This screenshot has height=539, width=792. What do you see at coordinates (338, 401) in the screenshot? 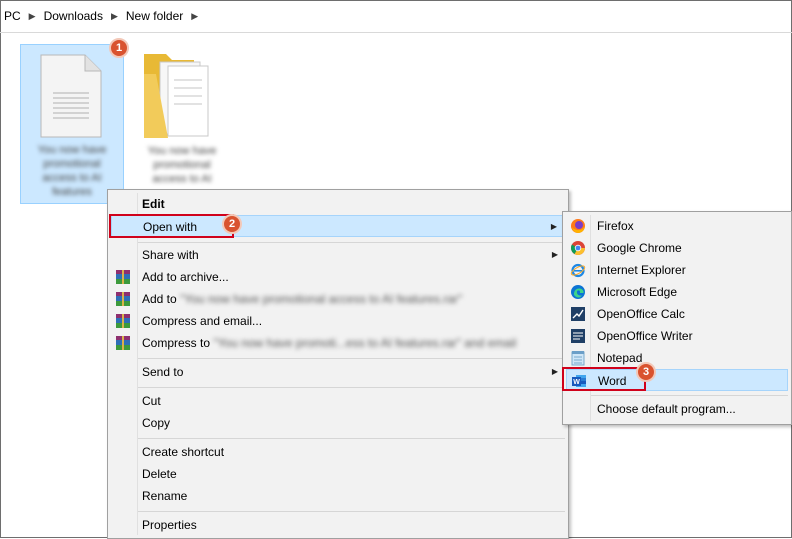
I see `menu-item-cut: Cut` at bounding box center [338, 401].